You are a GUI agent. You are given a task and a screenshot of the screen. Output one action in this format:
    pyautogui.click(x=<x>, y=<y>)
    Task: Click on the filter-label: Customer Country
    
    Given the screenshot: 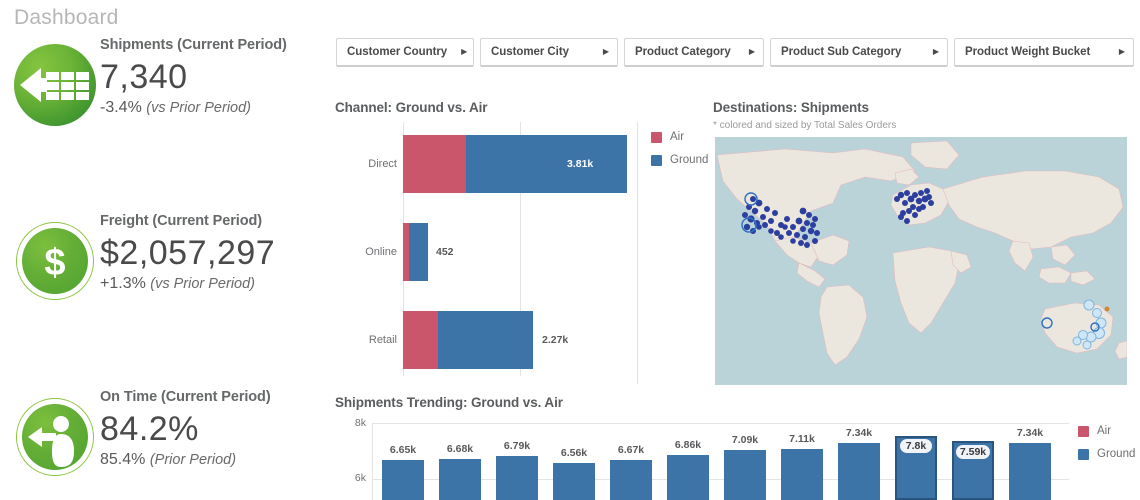 What is the action you would take?
    pyautogui.click(x=397, y=52)
    